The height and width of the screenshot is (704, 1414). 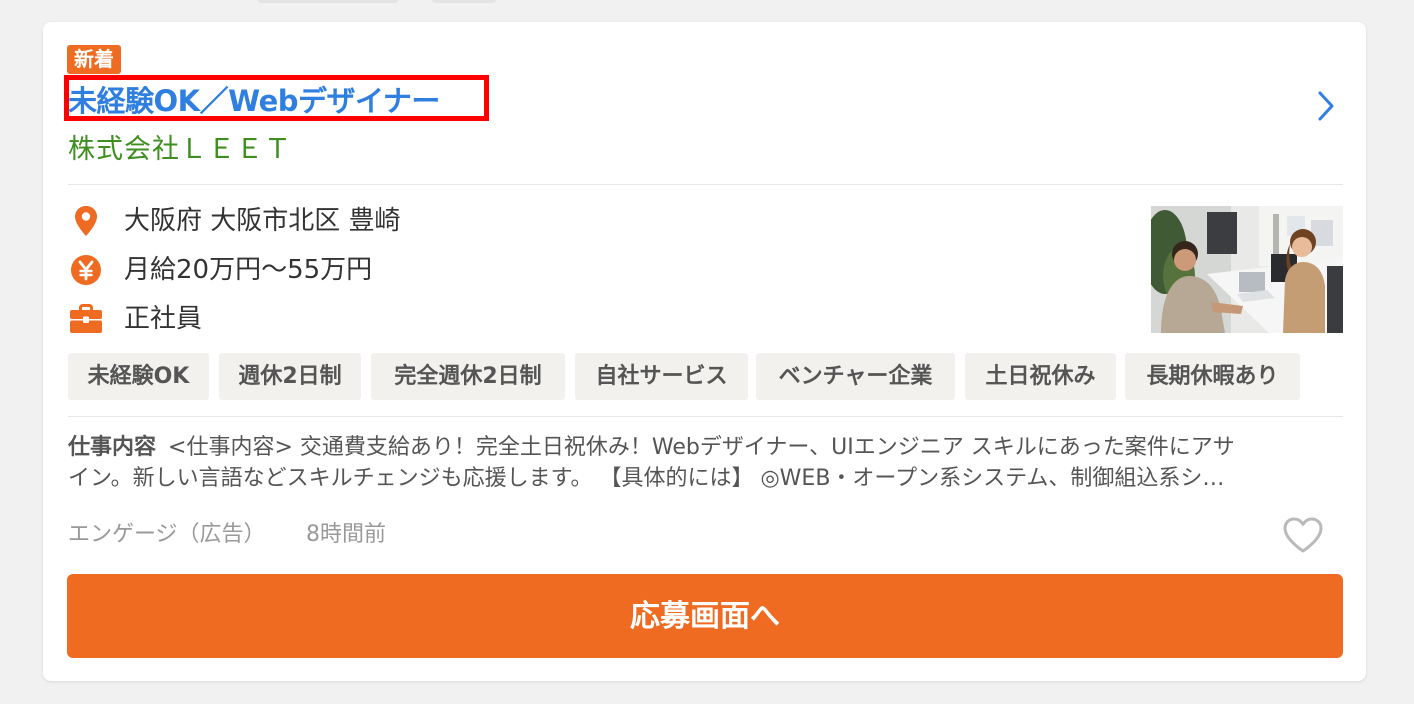 I want to click on salary-text: 月給20万円〜55万円, so click(x=248, y=270).